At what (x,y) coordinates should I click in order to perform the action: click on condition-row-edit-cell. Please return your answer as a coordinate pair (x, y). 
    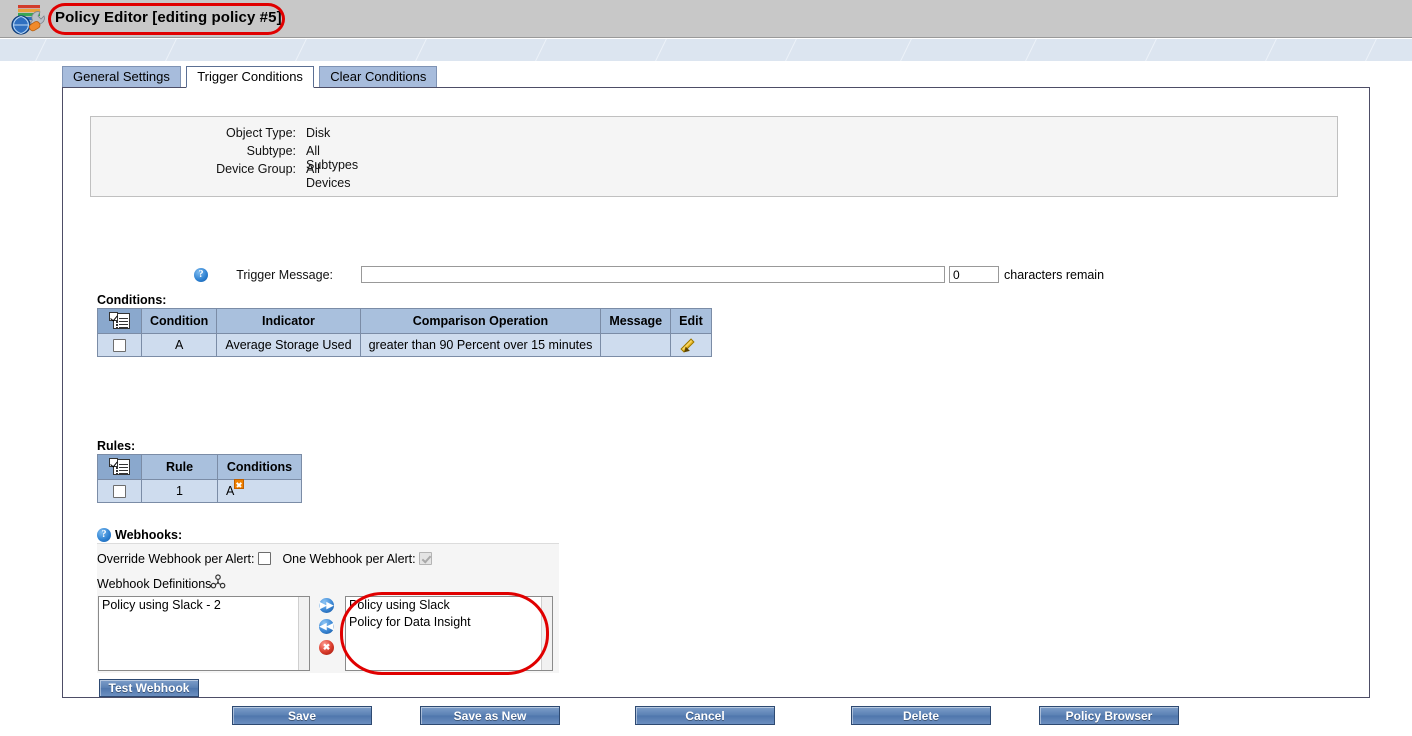
    Looking at the image, I should click on (691, 345).